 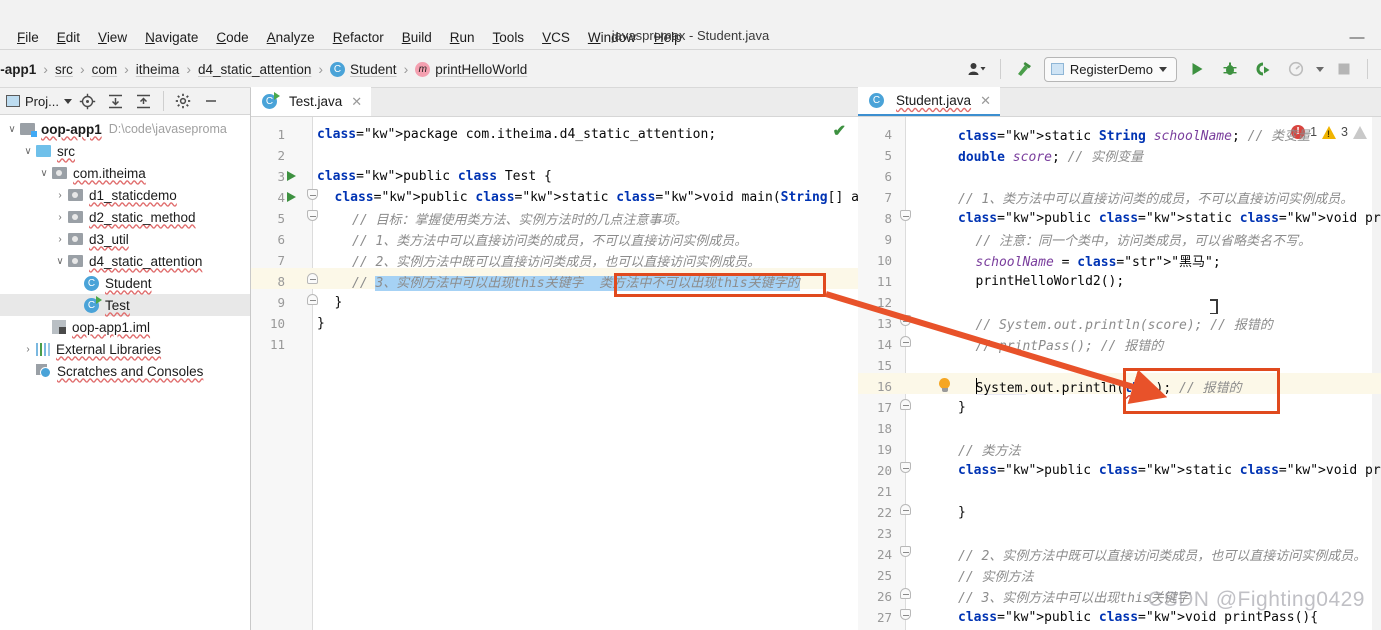 What do you see at coordinates (232, 38) in the screenshot?
I see `menu-item-code: Code` at bounding box center [232, 38].